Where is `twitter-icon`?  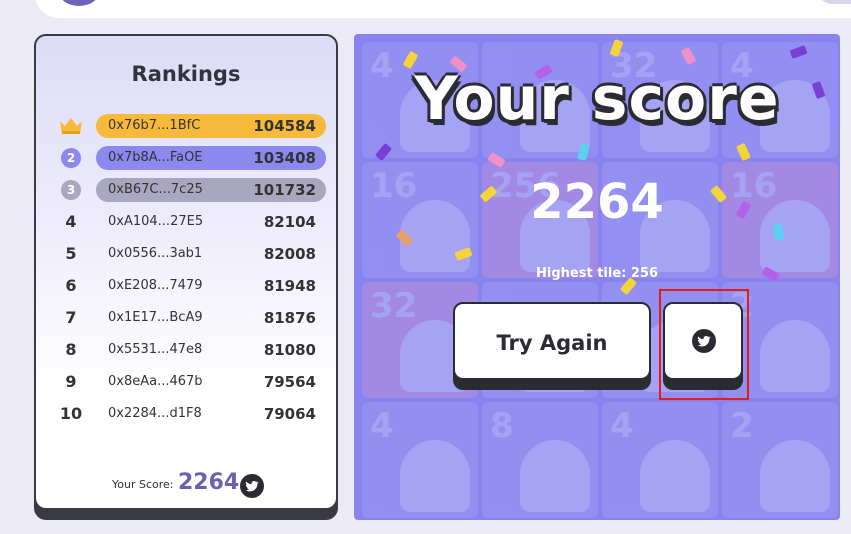
twitter-icon is located at coordinates (252, 486).